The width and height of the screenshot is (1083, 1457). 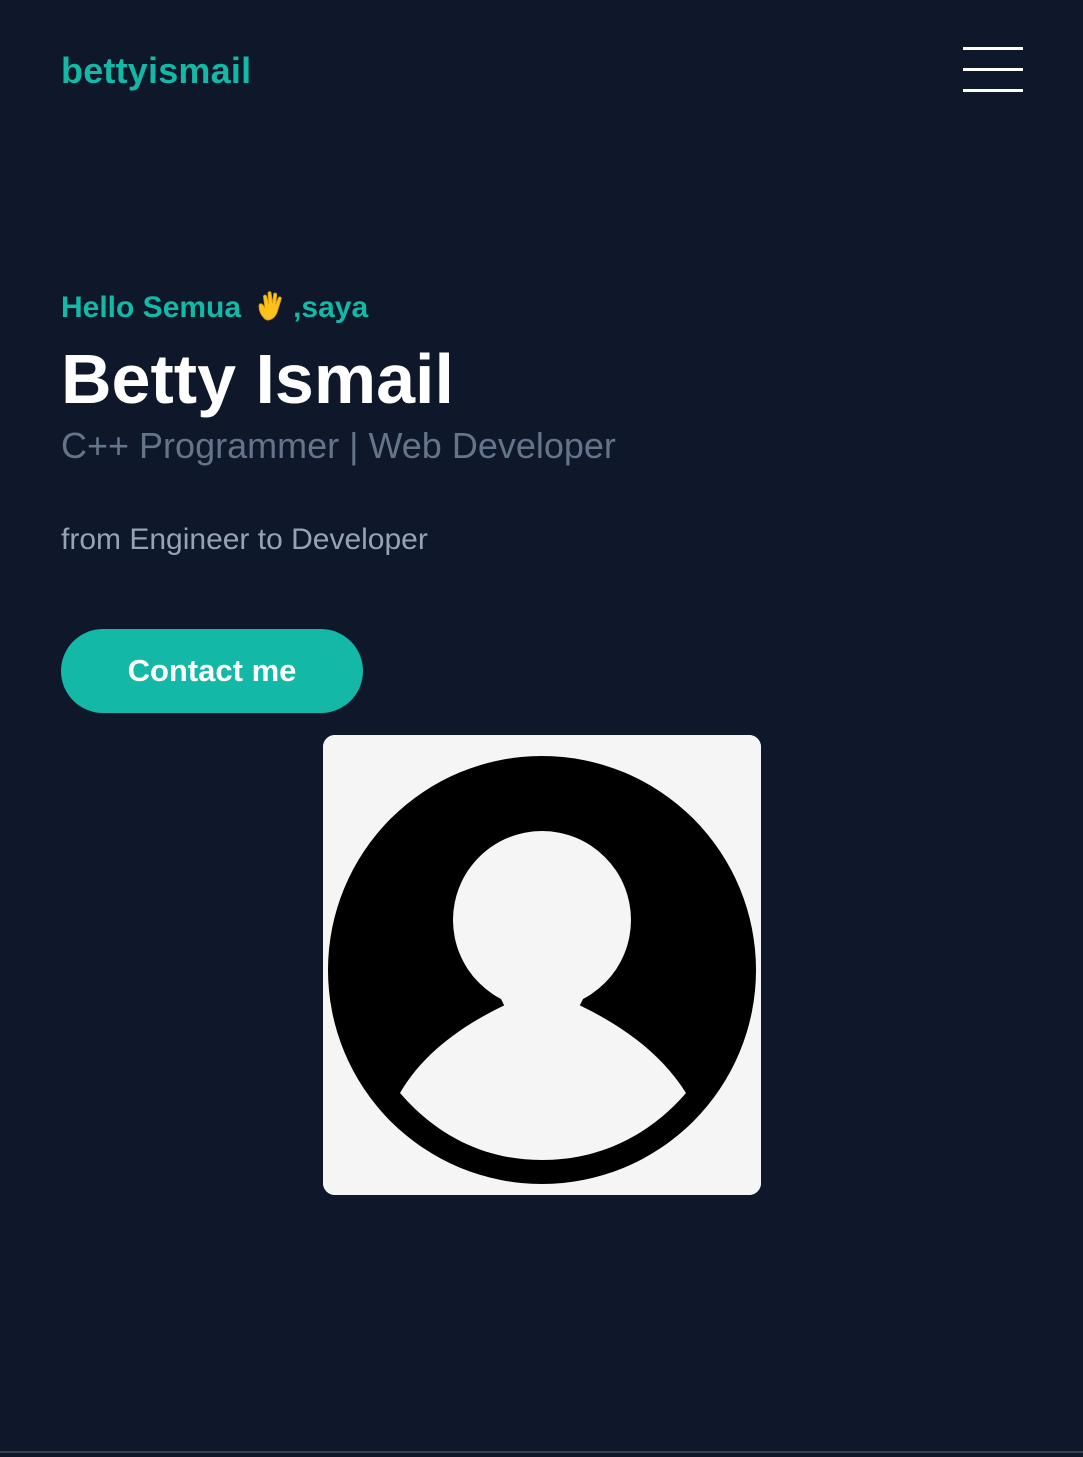 What do you see at coordinates (151, 307) in the screenshot?
I see `greeting-prefix: Hello Semua` at bounding box center [151, 307].